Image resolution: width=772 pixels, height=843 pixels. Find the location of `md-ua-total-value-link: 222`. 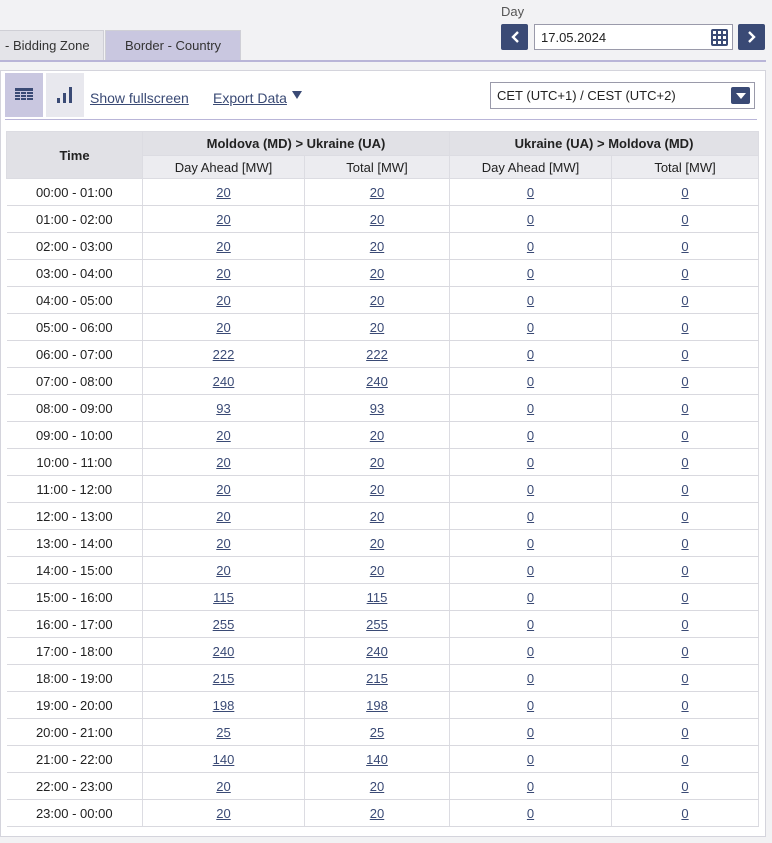

md-ua-total-value-link: 222 is located at coordinates (377, 354).